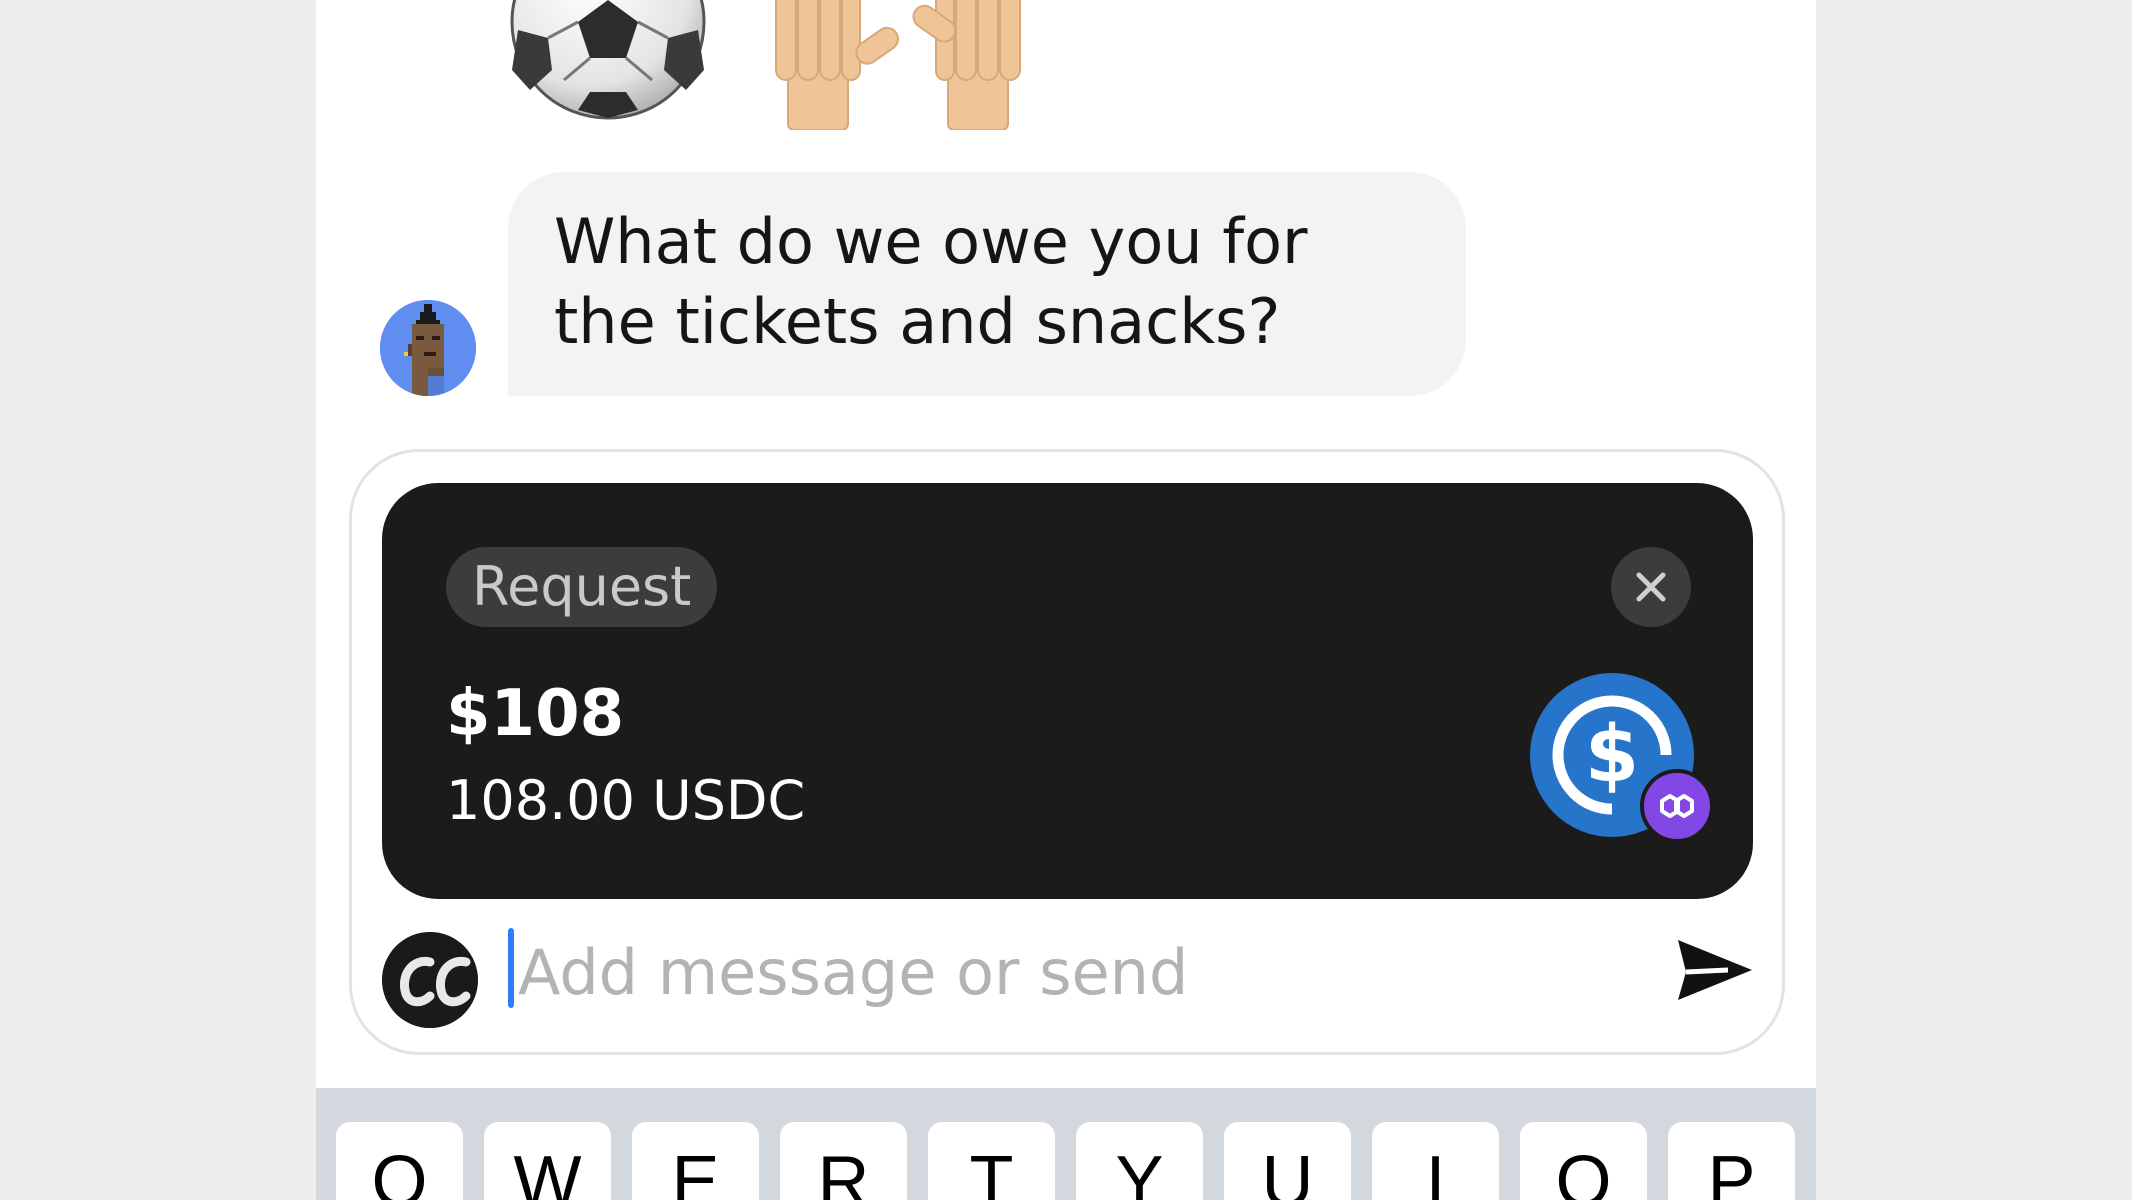 This screenshot has width=2132, height=1200. I want to click on coinbase-wallet-logo-icon, so click(430, 980).